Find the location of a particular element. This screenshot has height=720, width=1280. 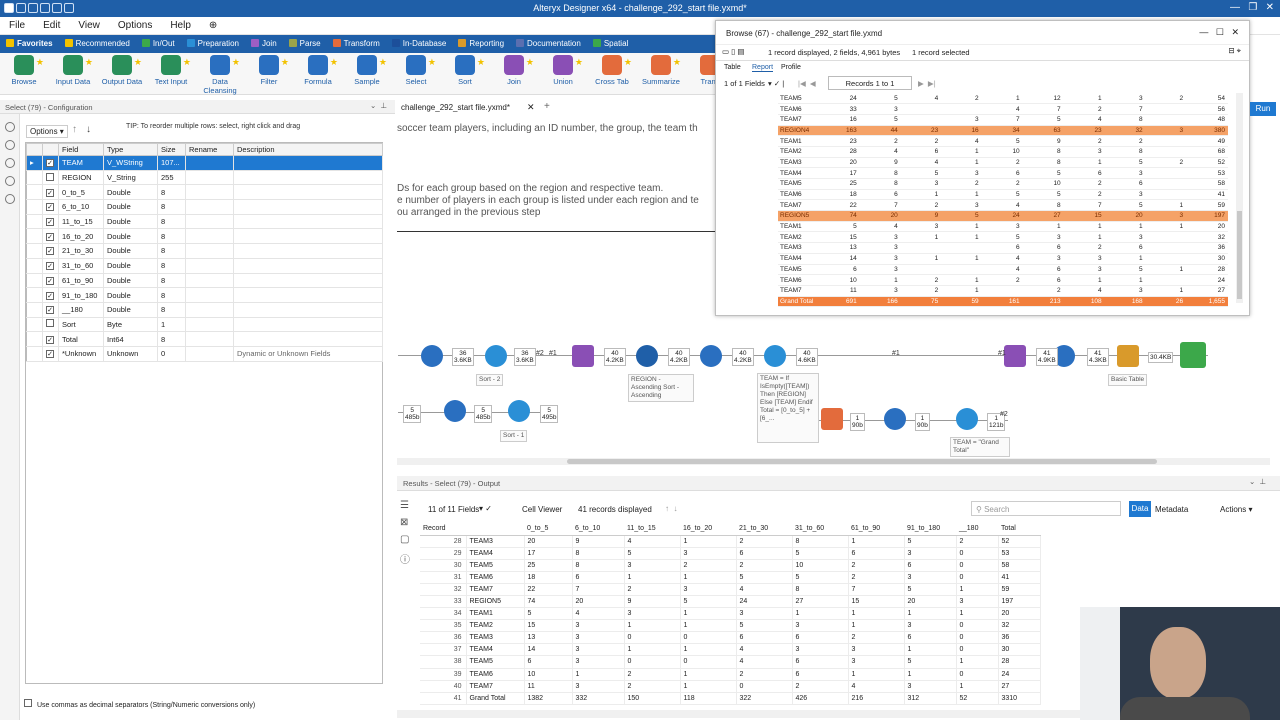

results-cell: 14 is located at coordinates (548, 650).